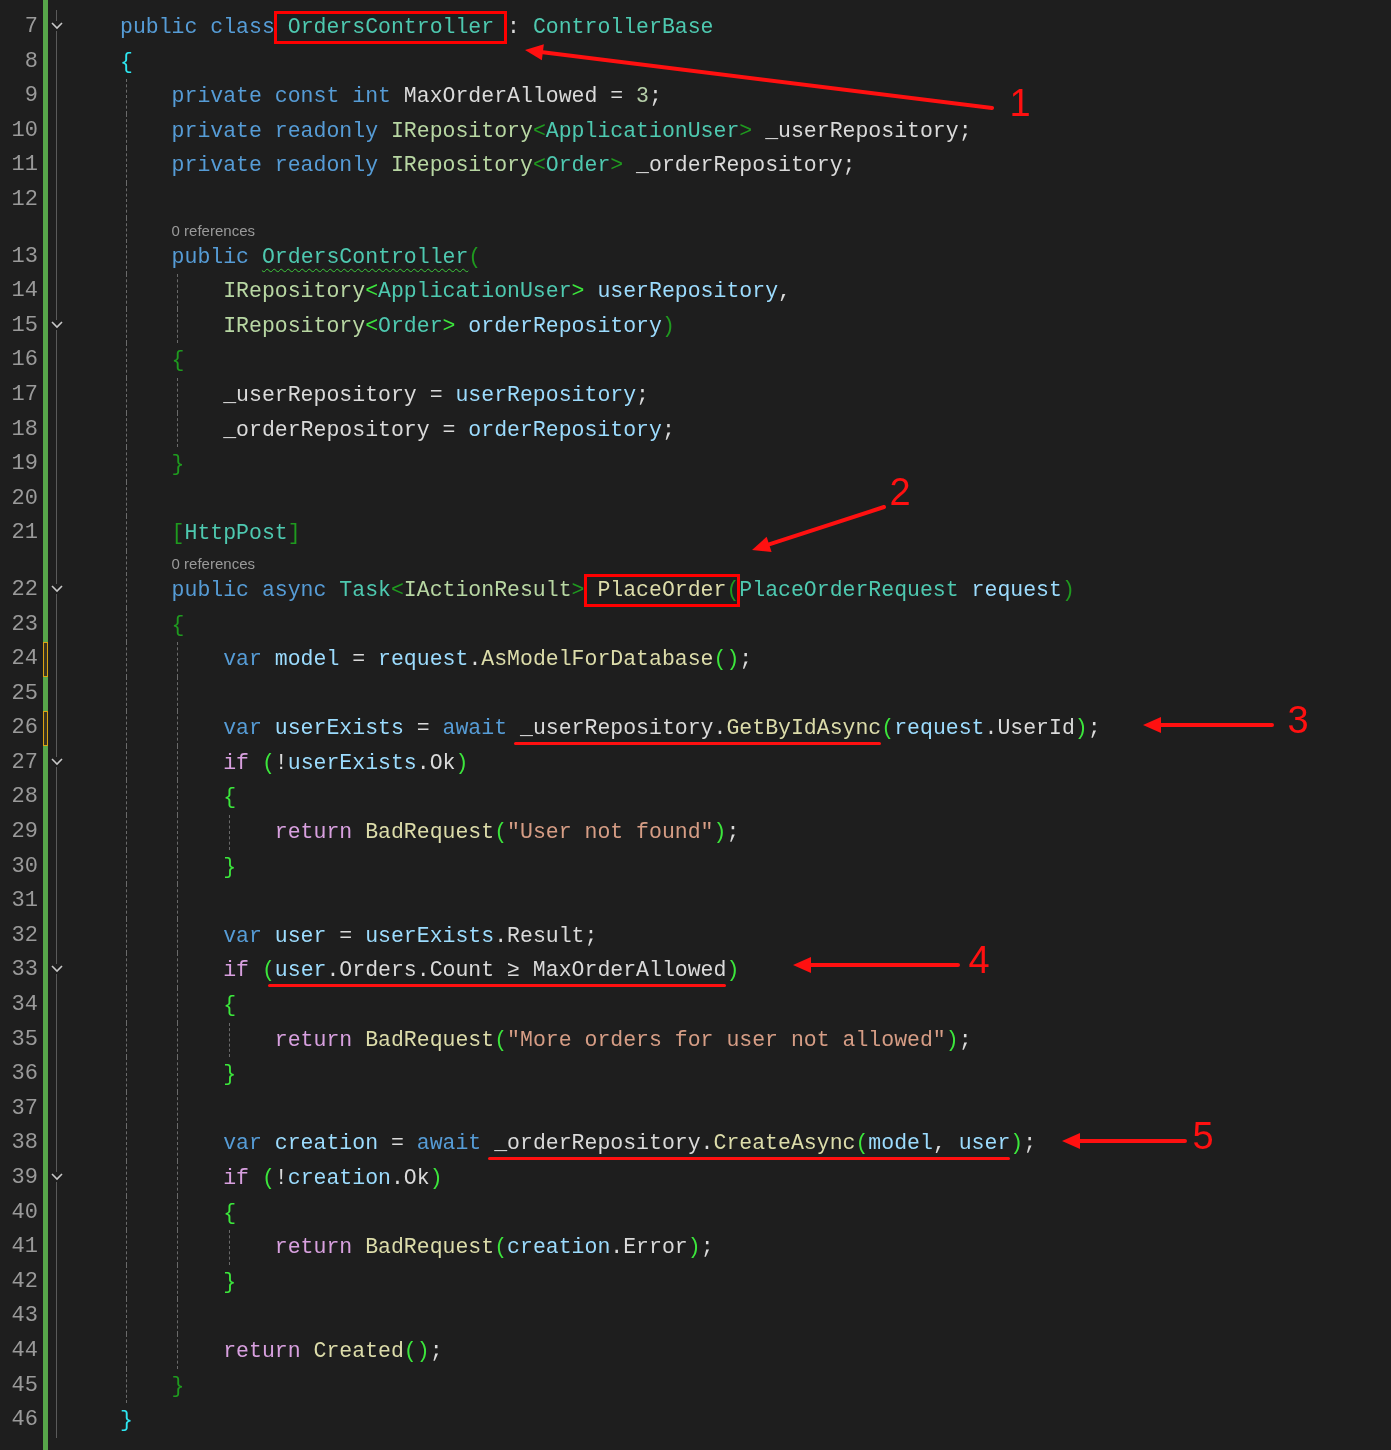 The width and height of the screenshot is (1391, 1450). I want to click on code-line: _userRepository = userRepository;, so click(436, 394).